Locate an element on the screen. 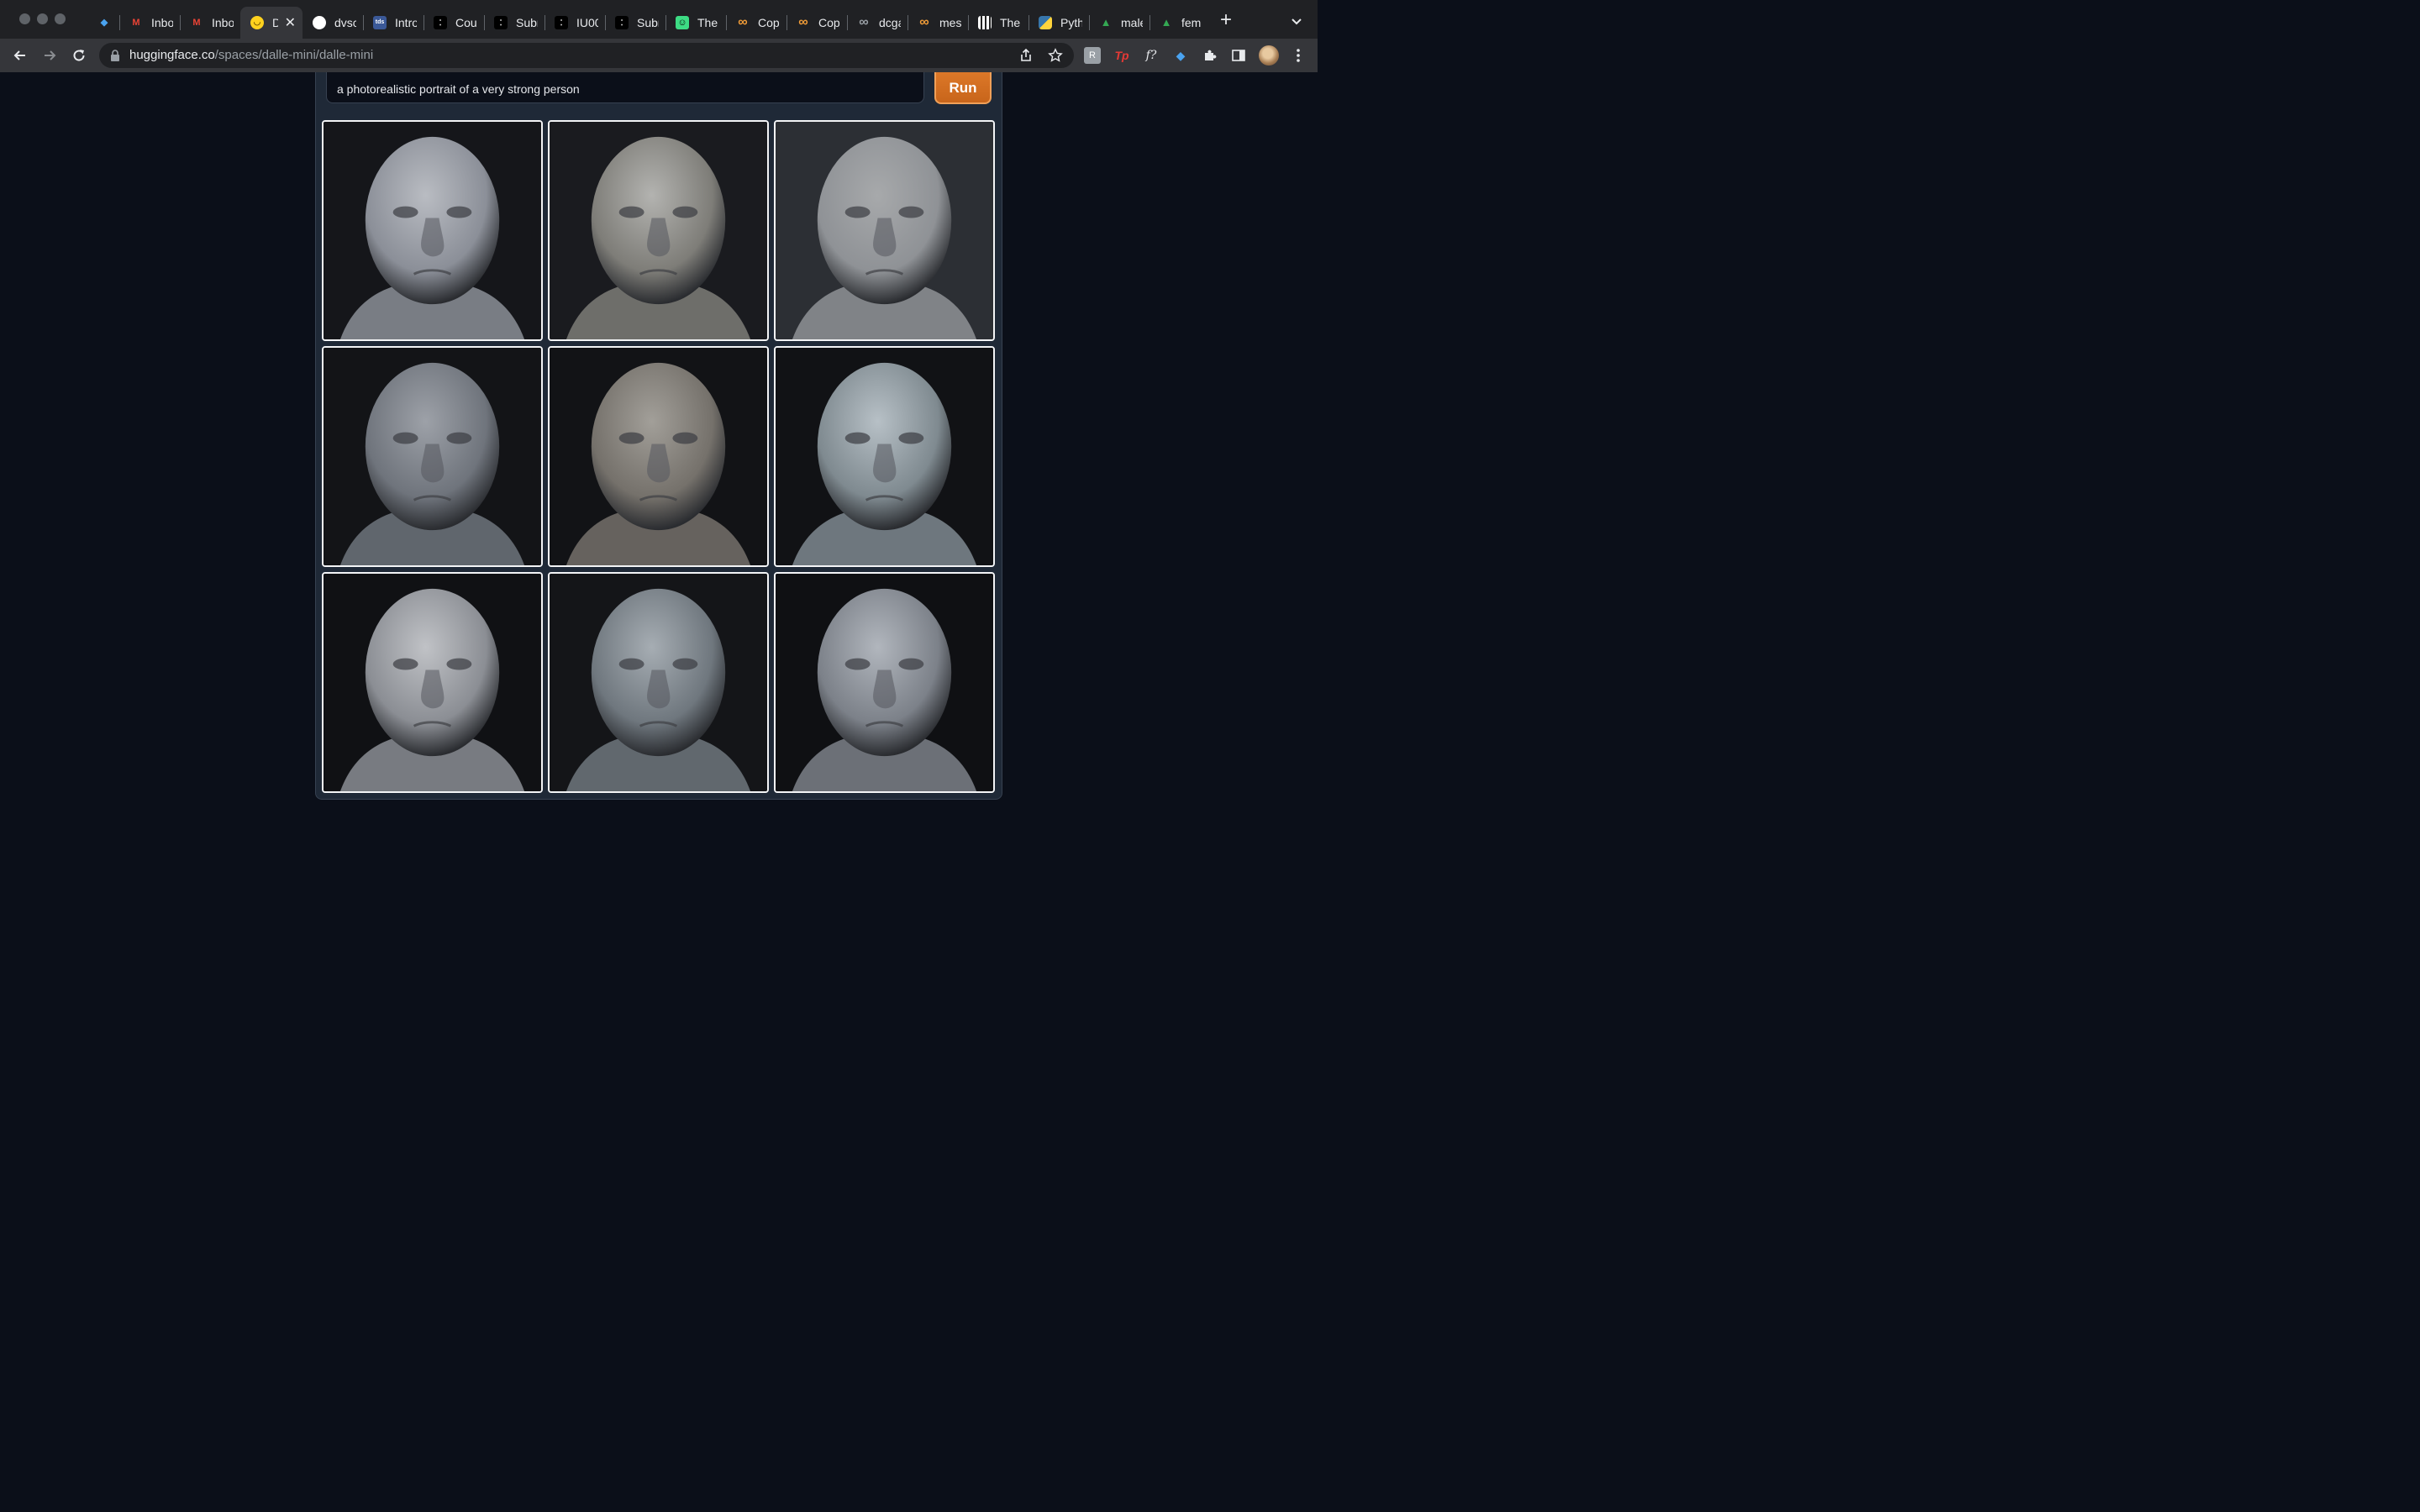 This screenshot has height=1512, width=2420. browser-tab-13: ∞ Cop is located at coordinates (816, 23).